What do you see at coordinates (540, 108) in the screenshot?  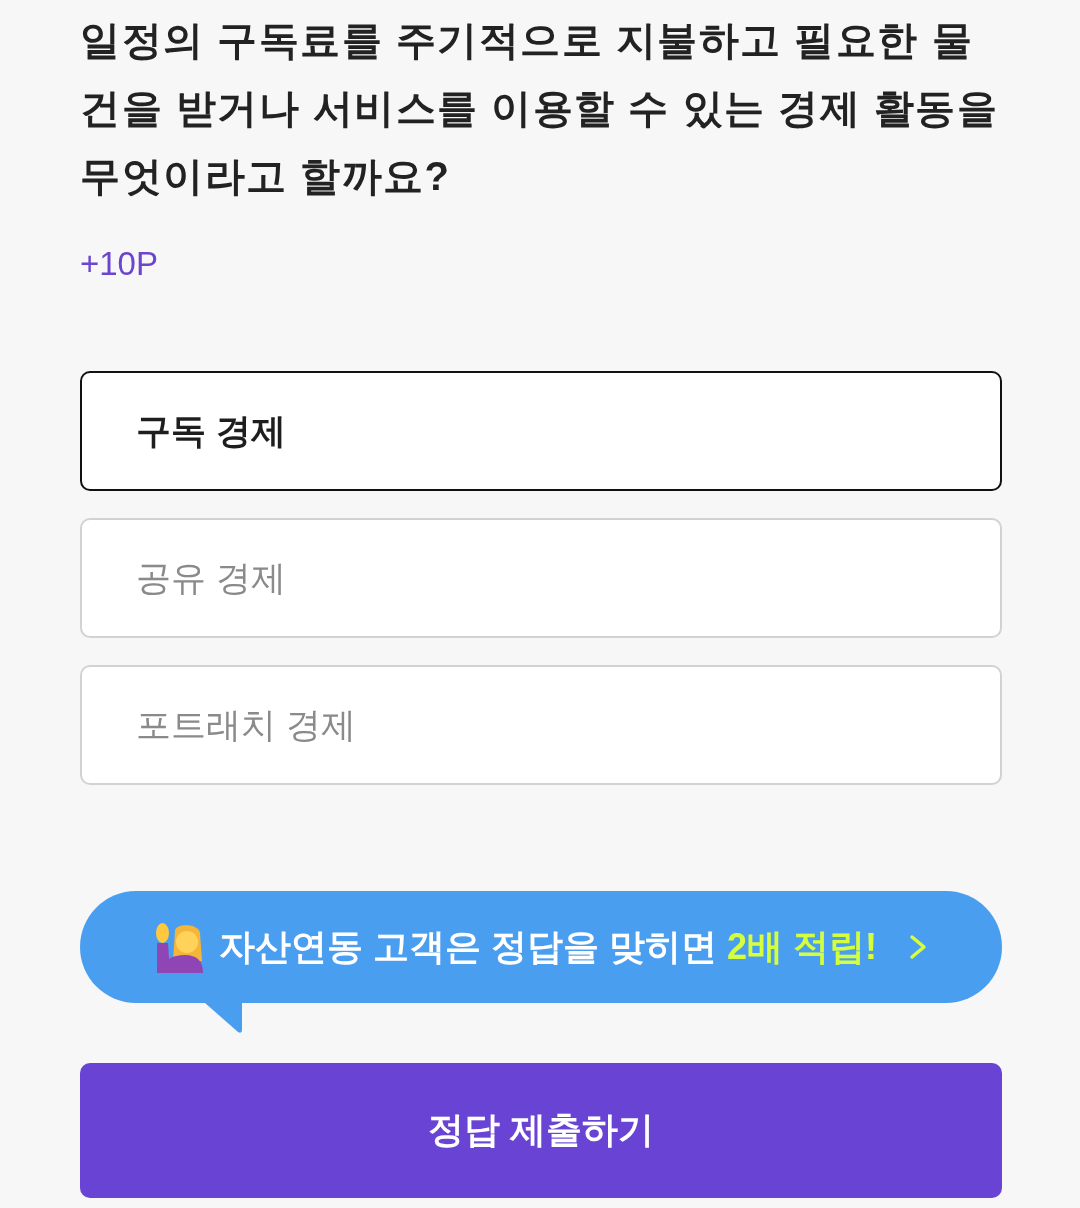 I see `question-text: 일정의 구독료를 주기적으로 지불하고 필요한 물건을 받거나 서비스를 이용할 수 있는 경제 활동을 무엇이라고 할까요?` at bounding box center [540, 108].